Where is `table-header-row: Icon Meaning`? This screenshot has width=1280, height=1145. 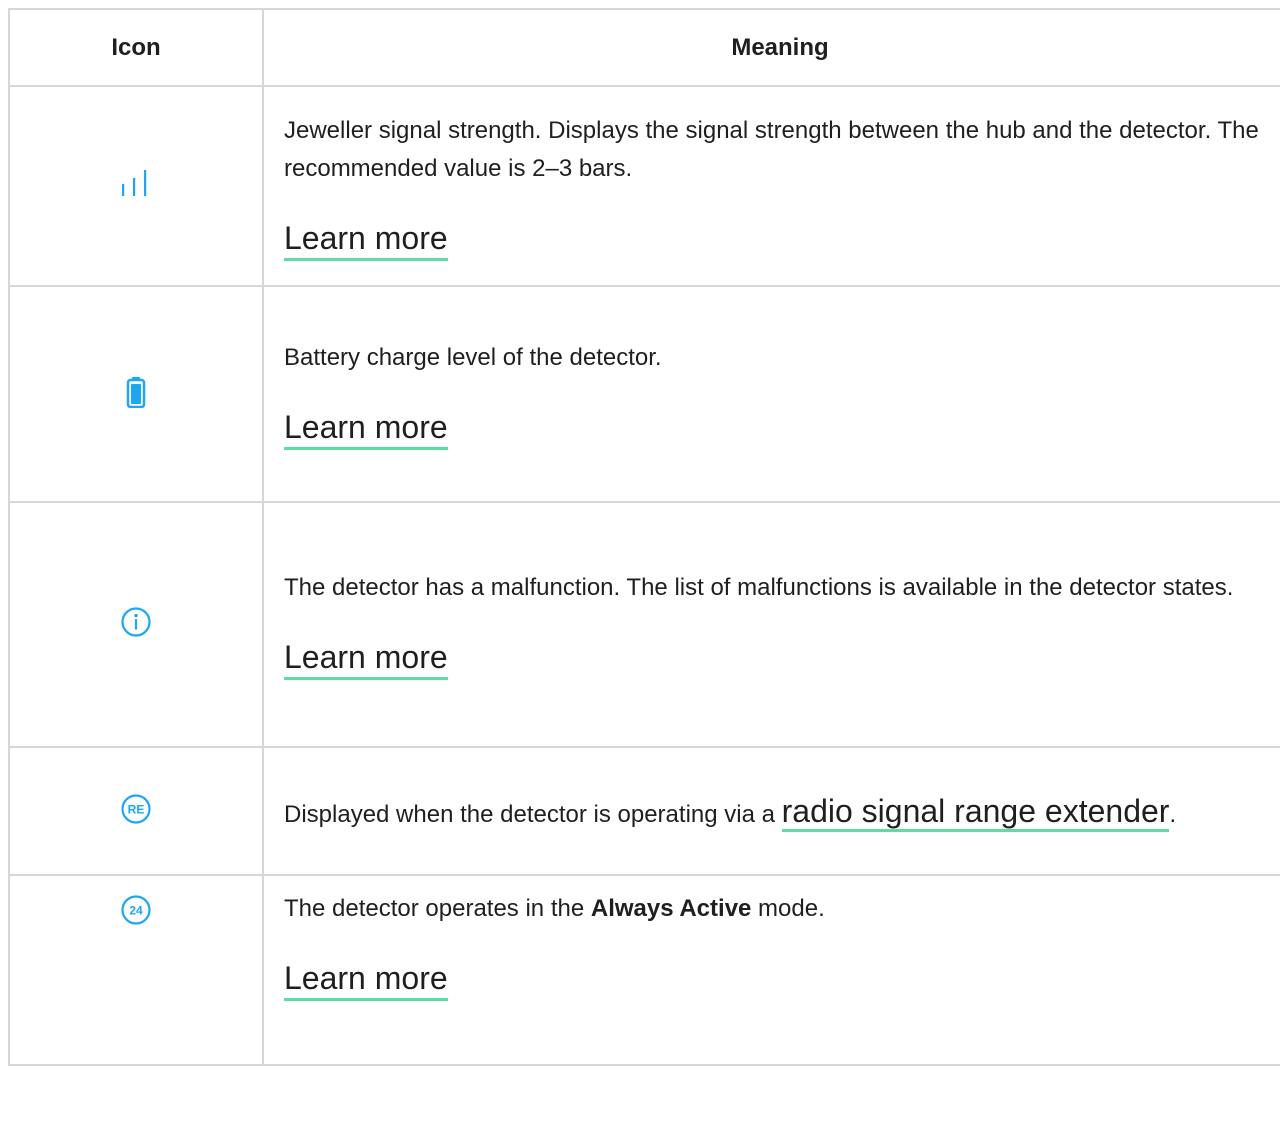
table-header-row: Icon Meaning is located at coordinates (644, 47).